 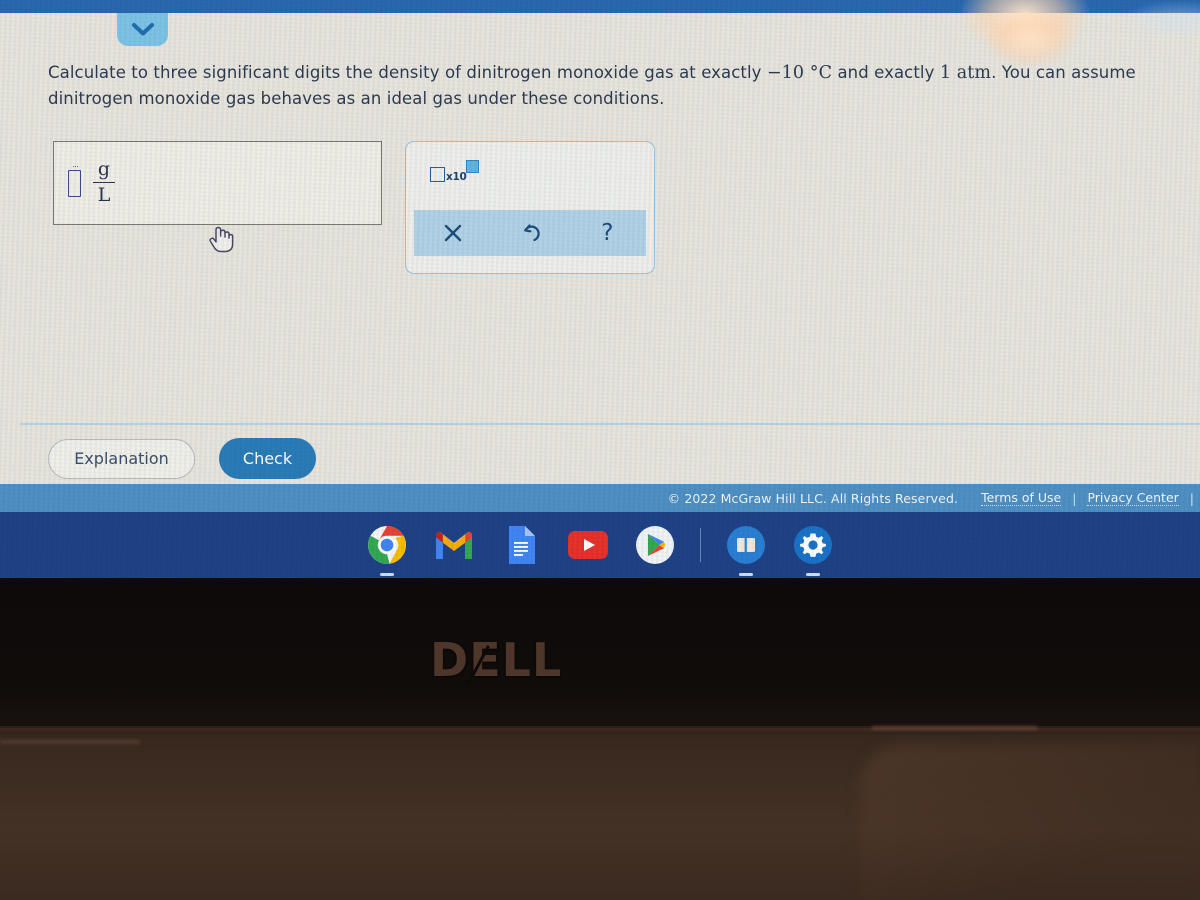 I want to click on collapse-panel-tab, so click(x=142, y=29).